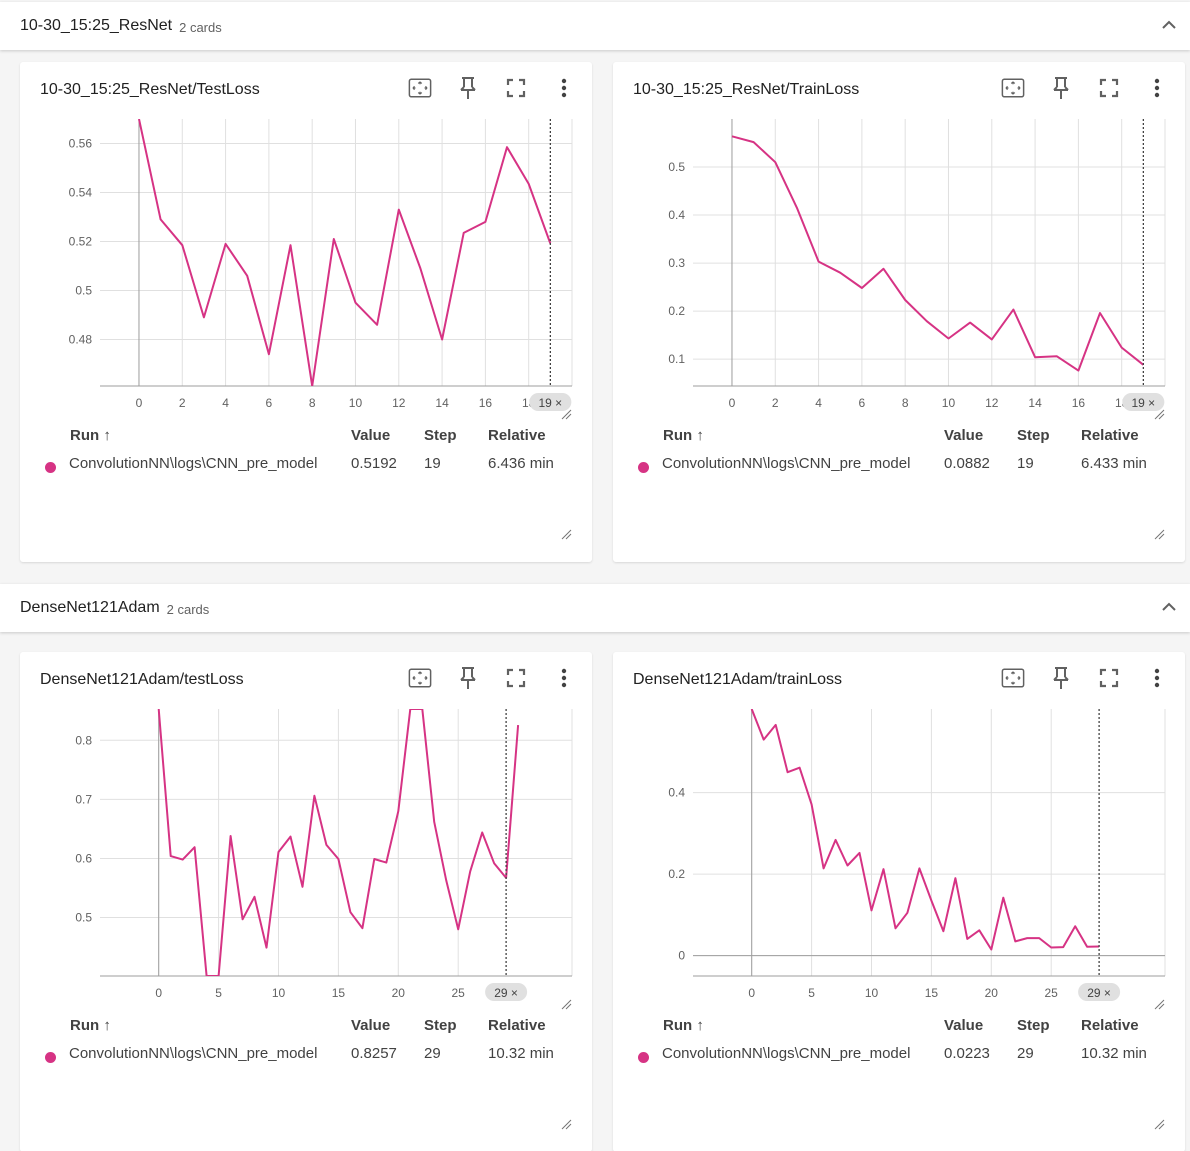 Image resolution: width=1190 pixels, height=1151 pixels. Describe the element at coordinates (595, 608) in the screenshot. I see `group-header: DenseNet121Adam 2 cards` at that location.